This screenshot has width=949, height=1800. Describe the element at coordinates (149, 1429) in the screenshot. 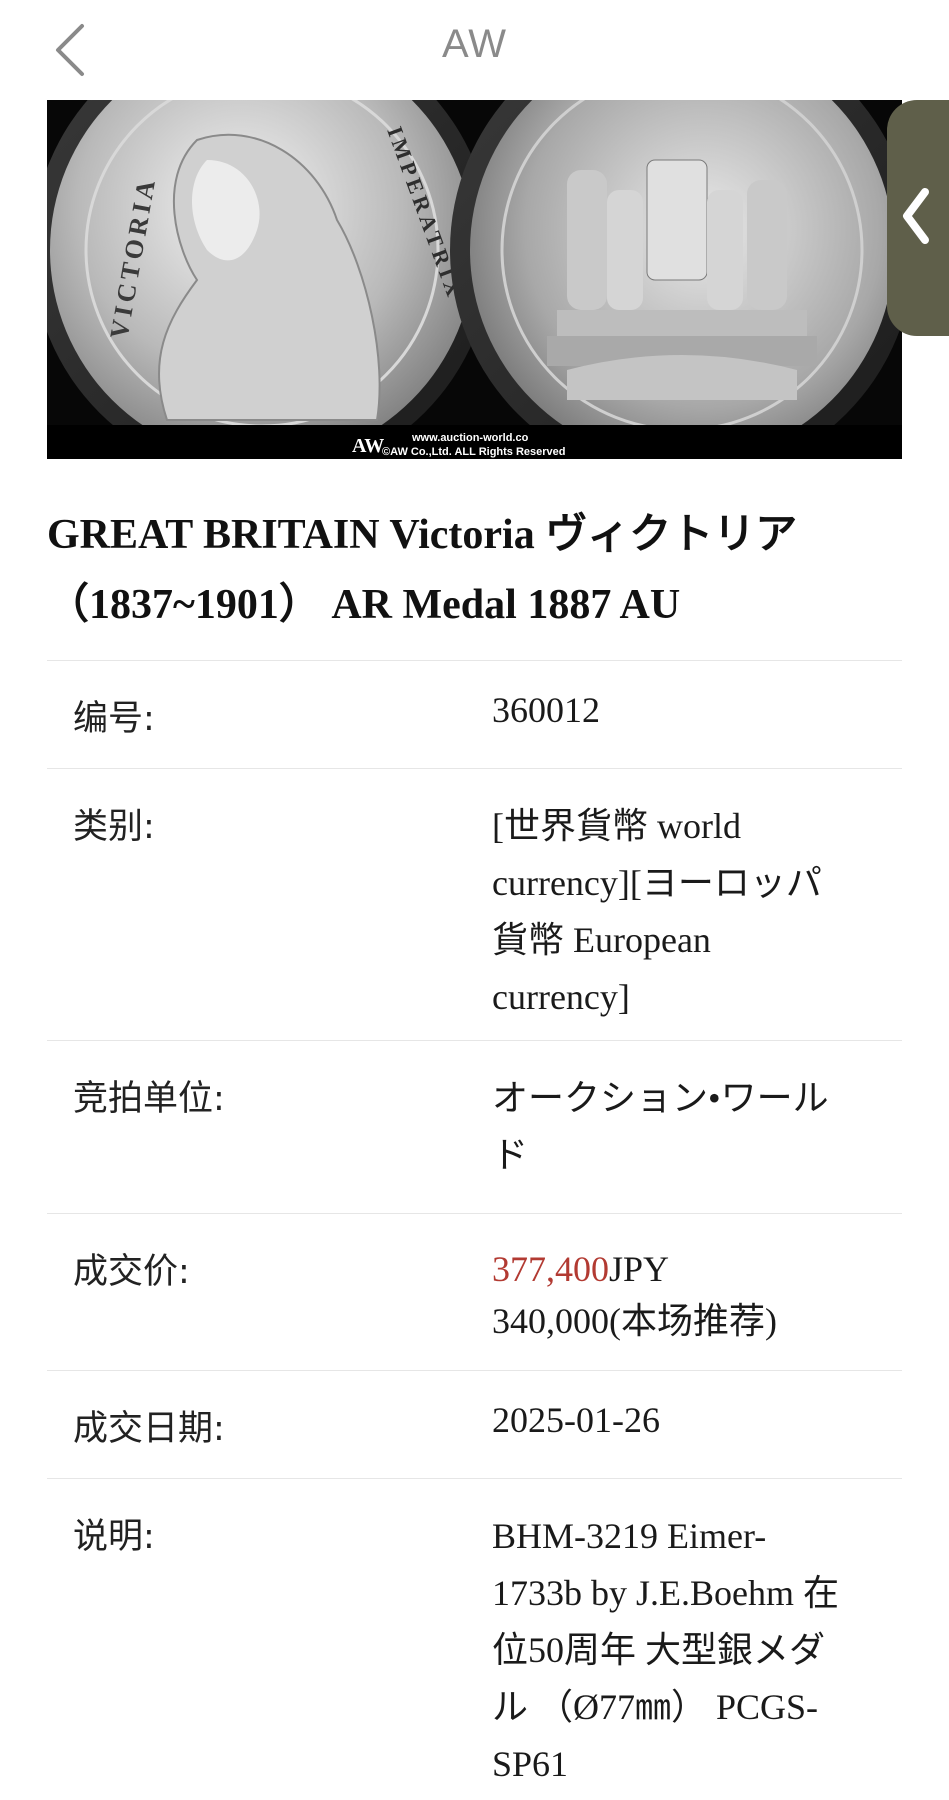

I see `date-label: 成交日期:` at that location.